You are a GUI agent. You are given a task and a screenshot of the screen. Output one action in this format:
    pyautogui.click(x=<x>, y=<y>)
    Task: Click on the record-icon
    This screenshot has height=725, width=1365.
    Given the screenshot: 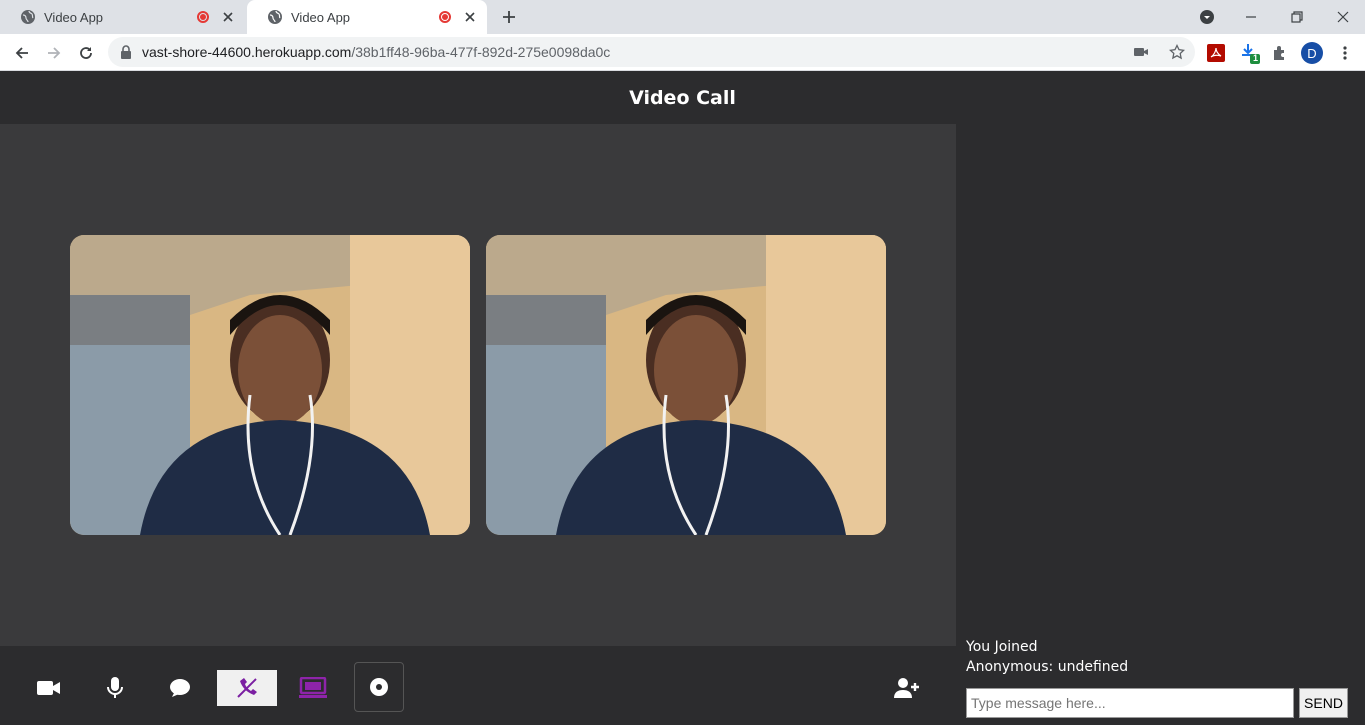 What is the action you would take?
    pyautogui.click(x=379, y=687)
    